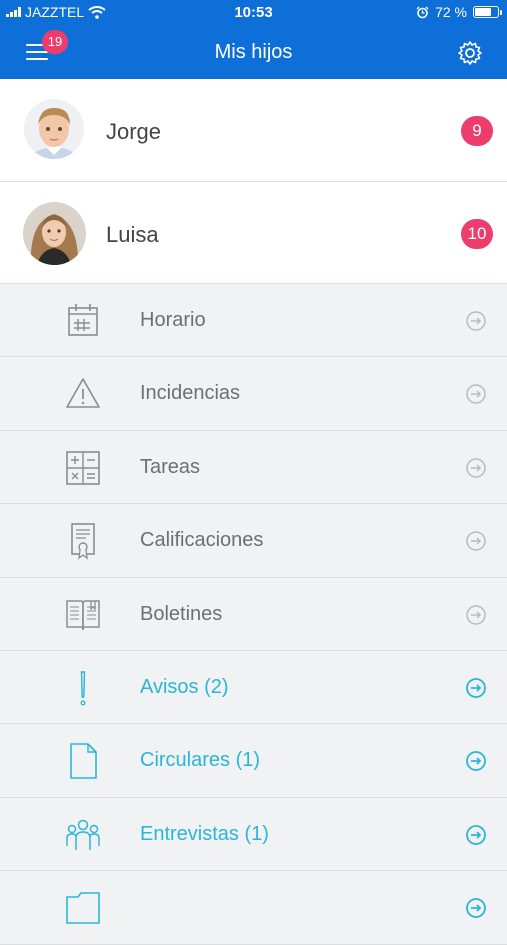 This screenshot has height=945, width=507. I want to click on menu-item-label: Boletines, so click(181, 613).